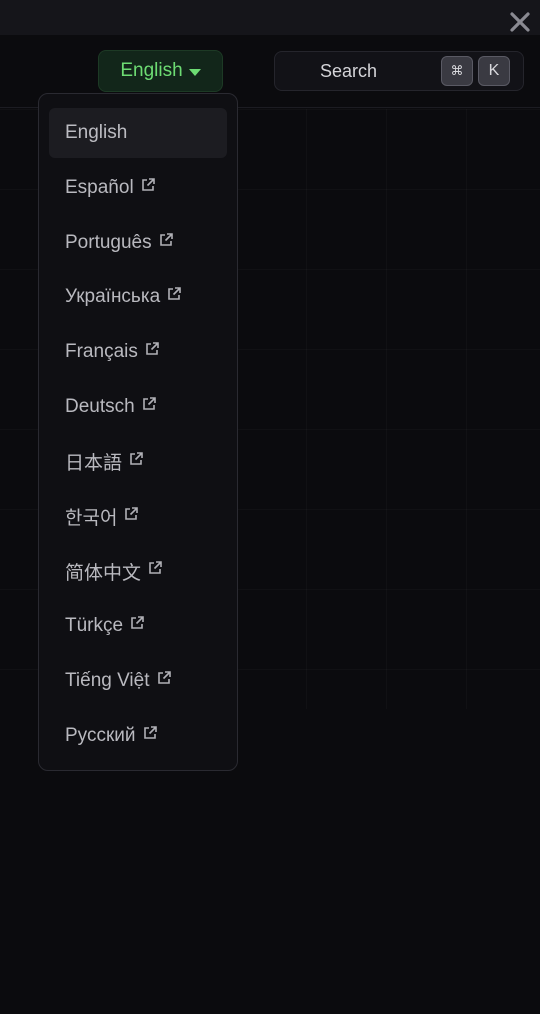  I want to click on language-label: Português, so click(108, 242).